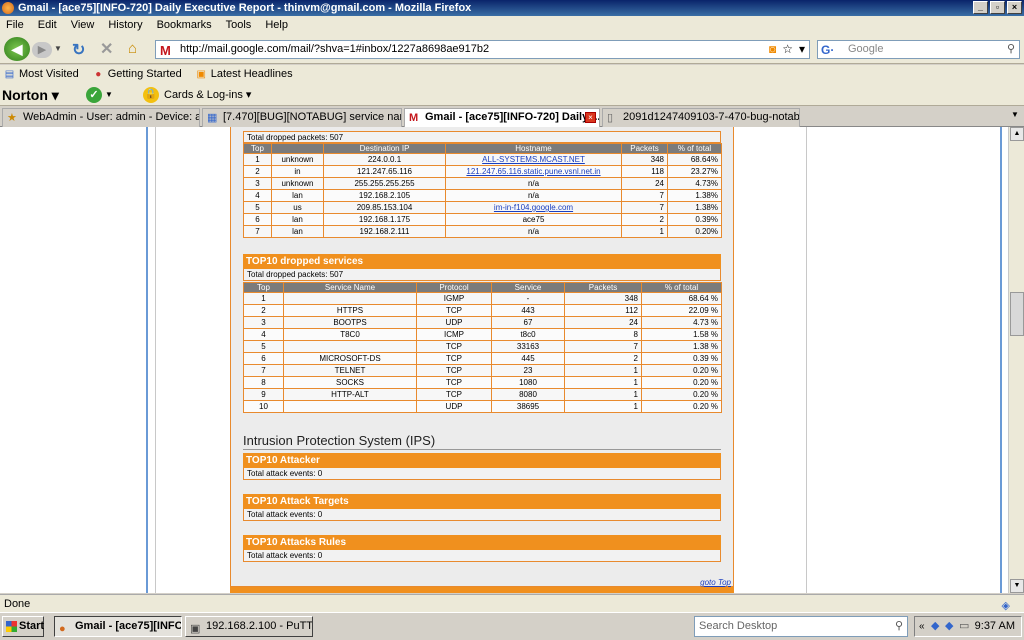  I want to click on menu-bookmarks: Bookmarks, so click(184, 25).